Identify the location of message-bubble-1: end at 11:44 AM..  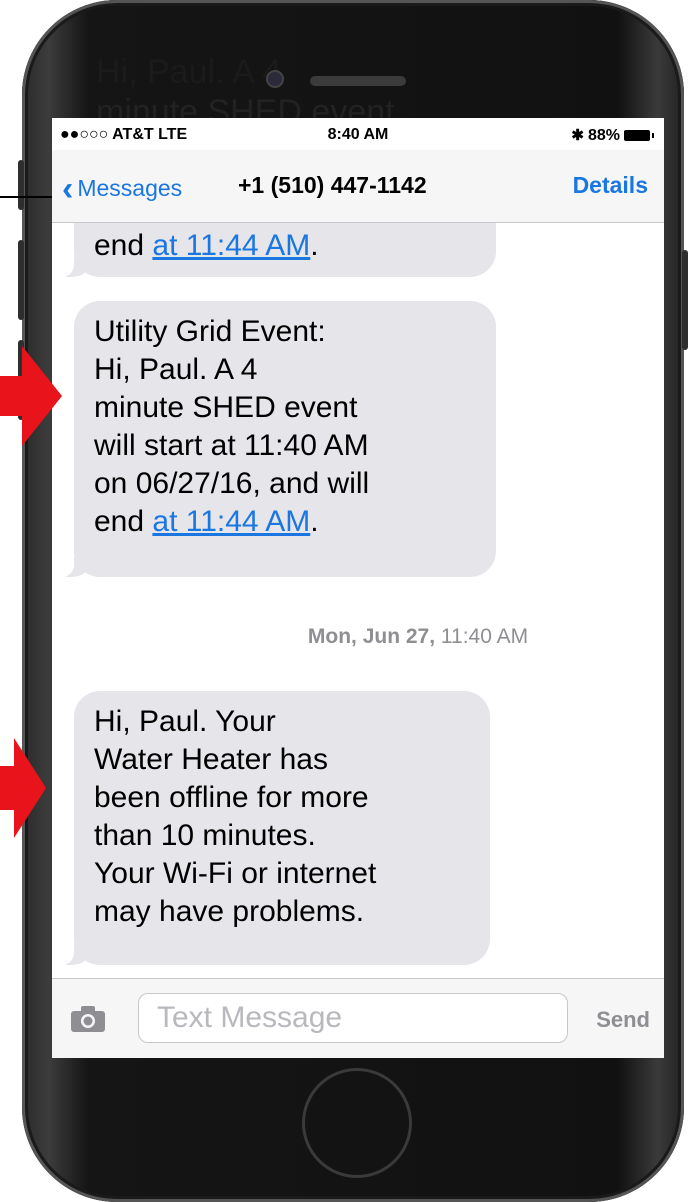
(276, 250).